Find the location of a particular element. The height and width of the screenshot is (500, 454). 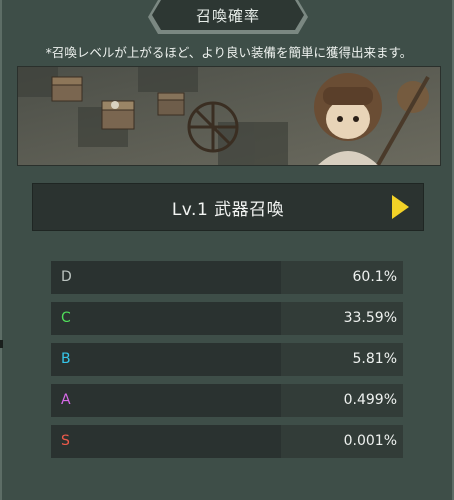

rate-row-b: B 5.81% is located at coordinates (227, 359).